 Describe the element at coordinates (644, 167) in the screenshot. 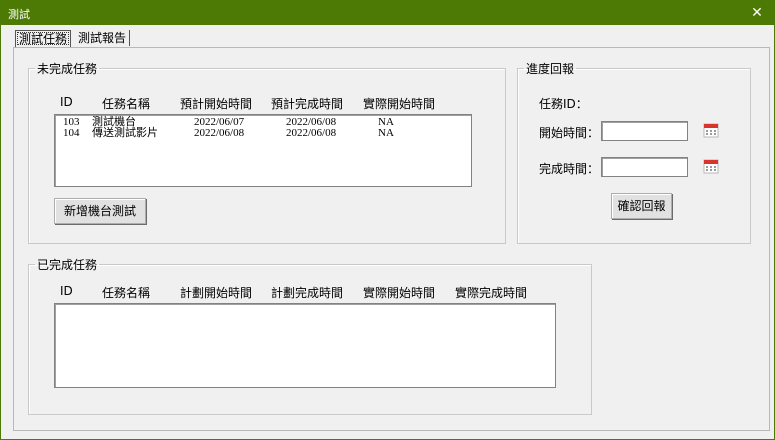

I see `end-time-input` at that location.